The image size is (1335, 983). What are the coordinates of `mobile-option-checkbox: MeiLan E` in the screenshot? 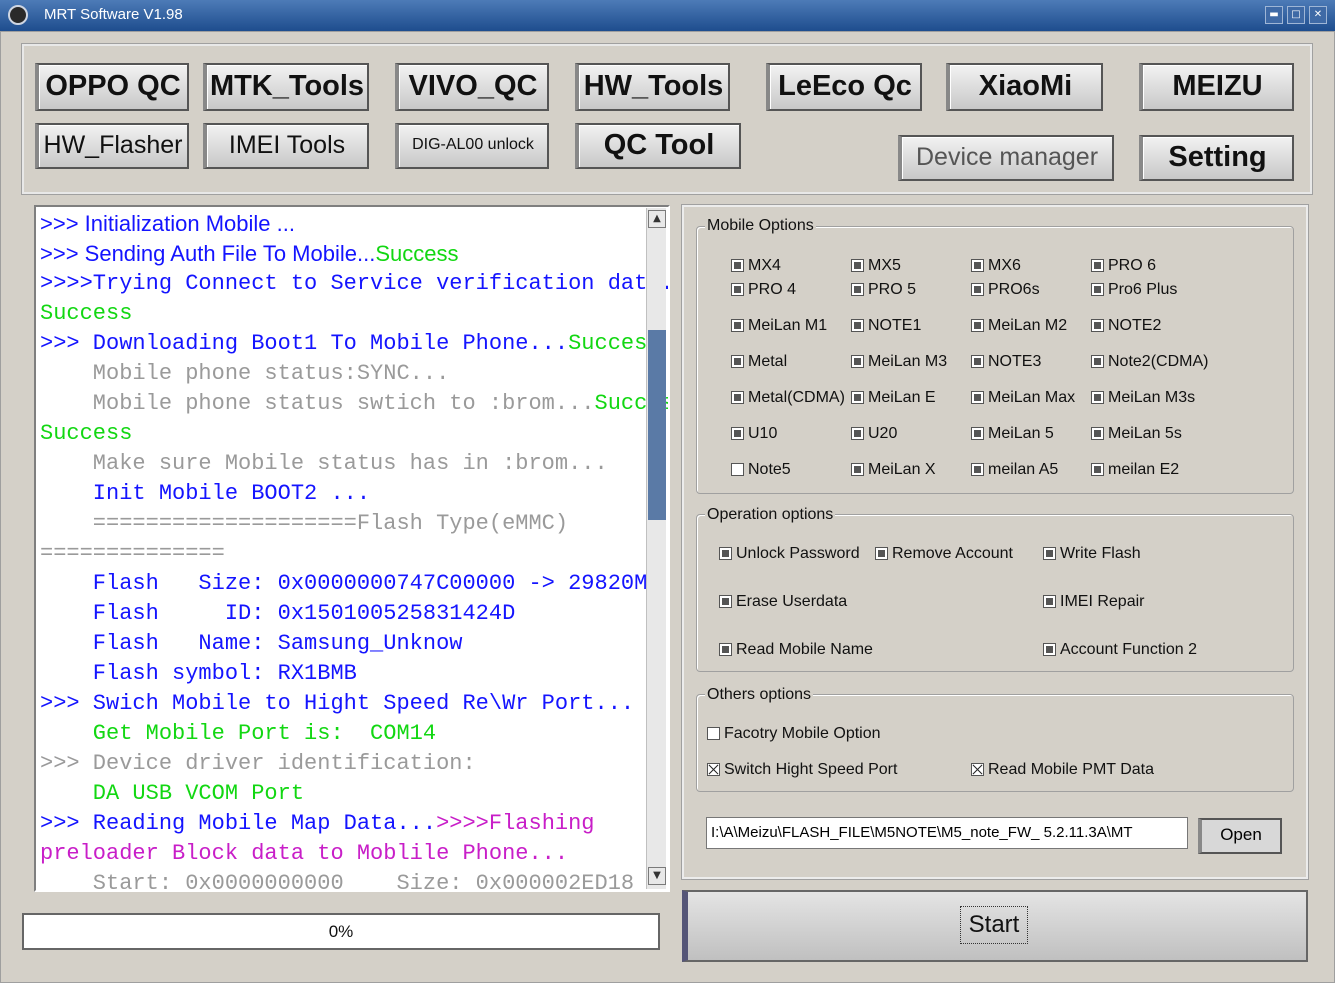 It's located at (893, 398).